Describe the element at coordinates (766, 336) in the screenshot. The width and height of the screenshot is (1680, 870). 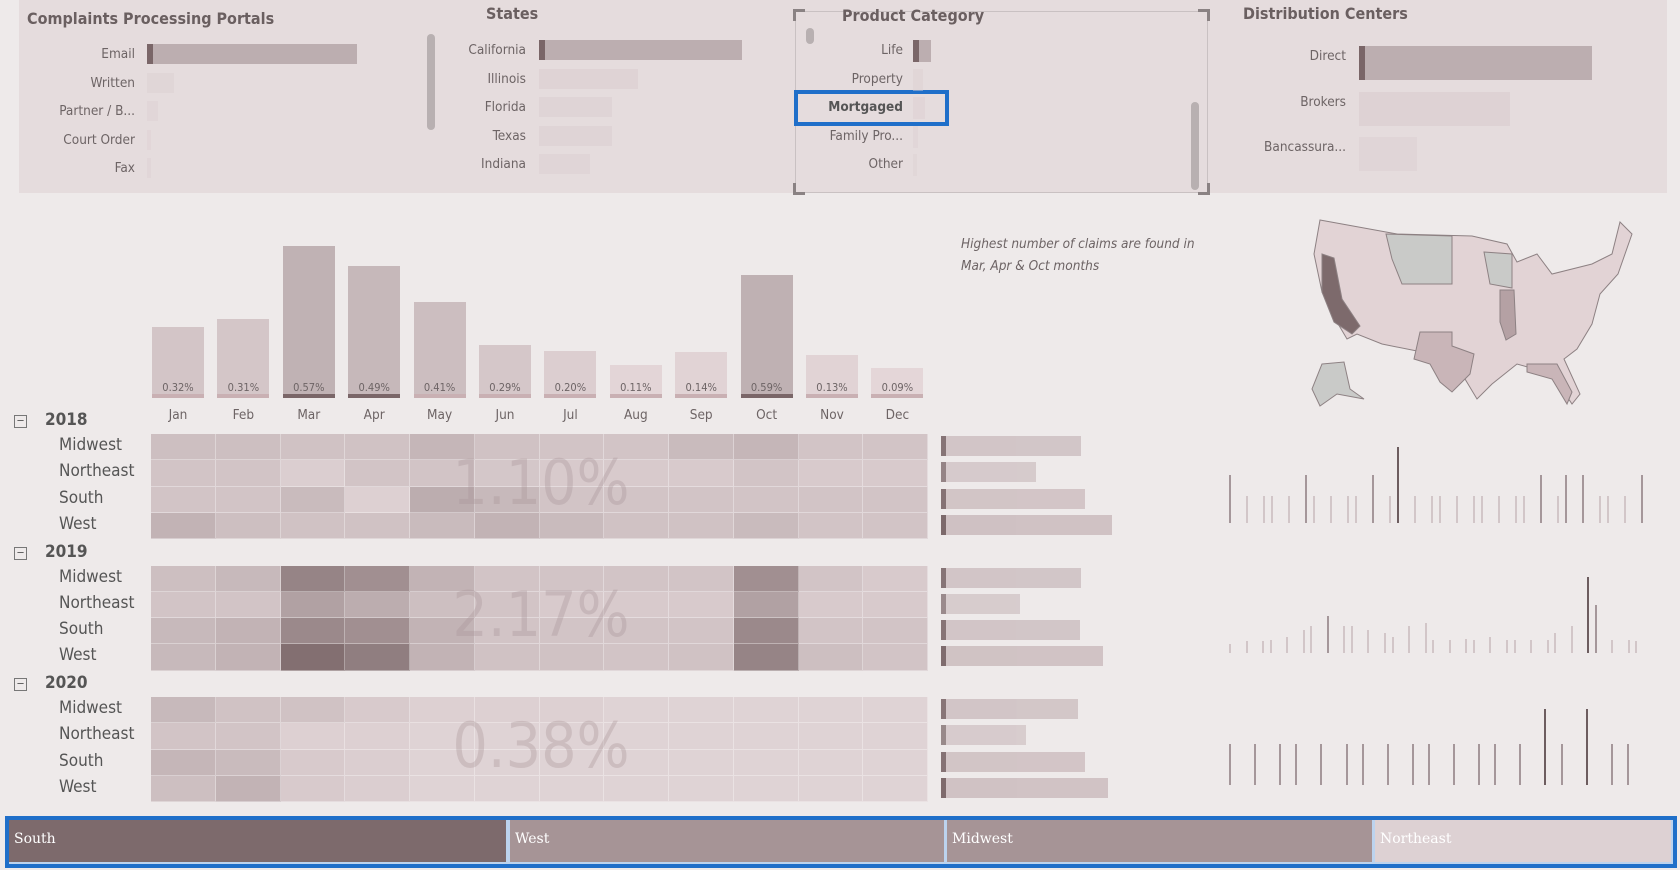
I see `column-oct: 0.59%` at that location.